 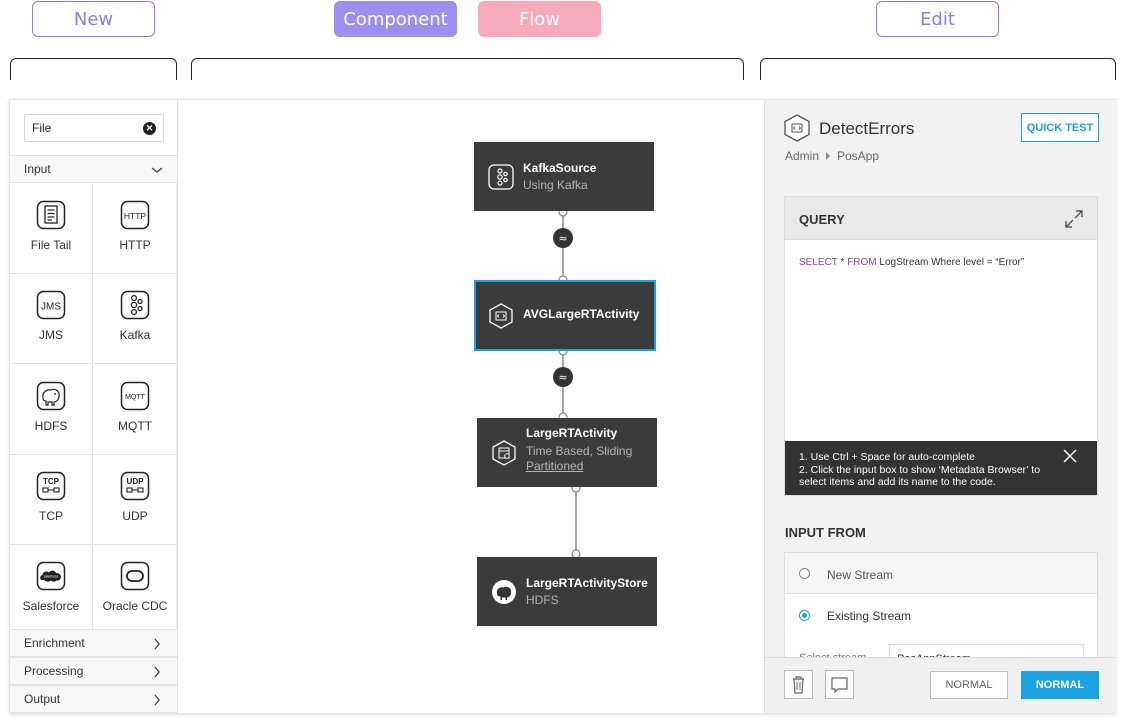 I want to click on component-mqtt: MQTT MQTT, so click(x=135, y=410).